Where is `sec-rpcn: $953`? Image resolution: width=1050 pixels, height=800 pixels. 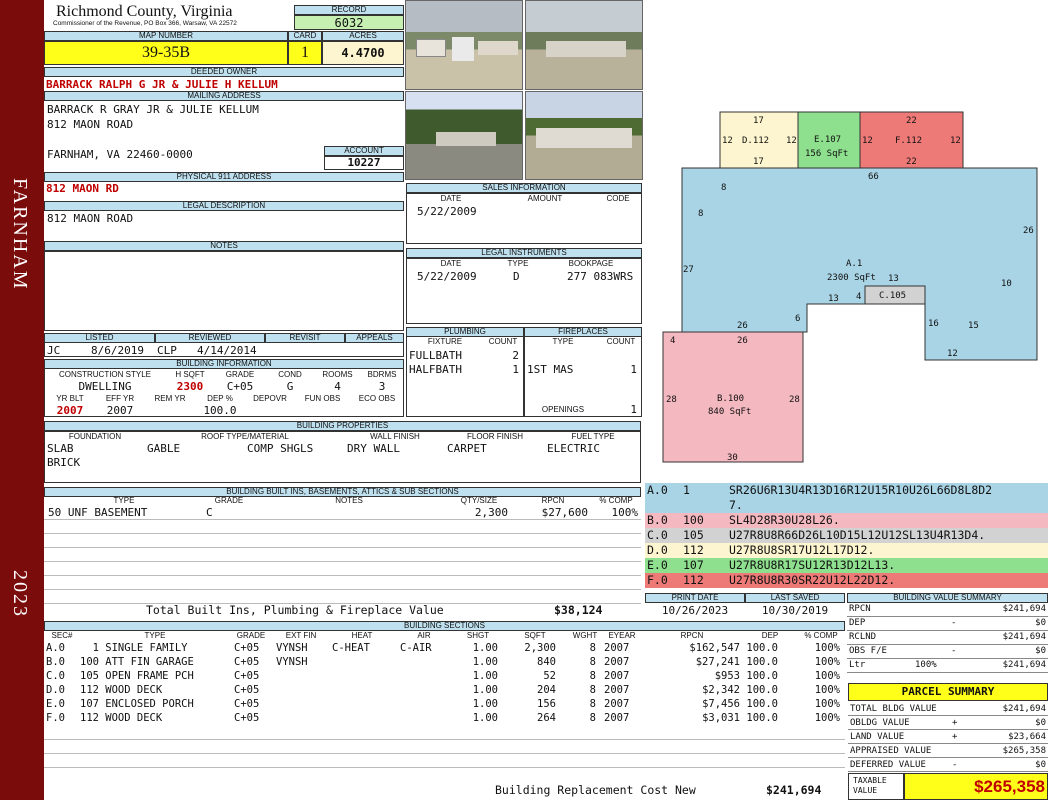
sec-rpcn: $953 is located at coordinates (727, 676).